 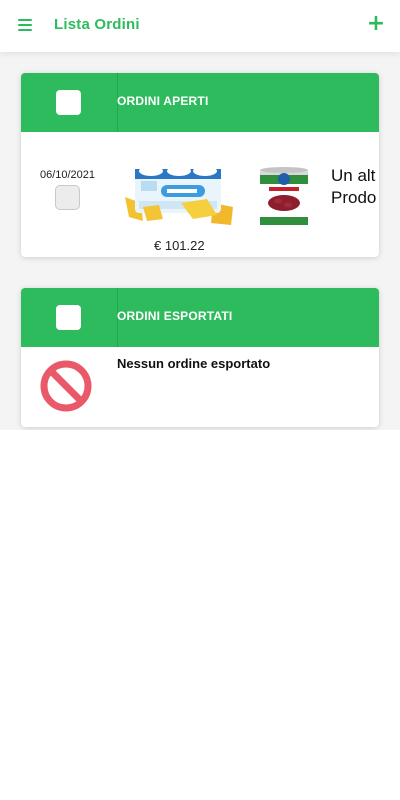 I want to click on order-date: 06/10/2021, so click(x=67, y=175).